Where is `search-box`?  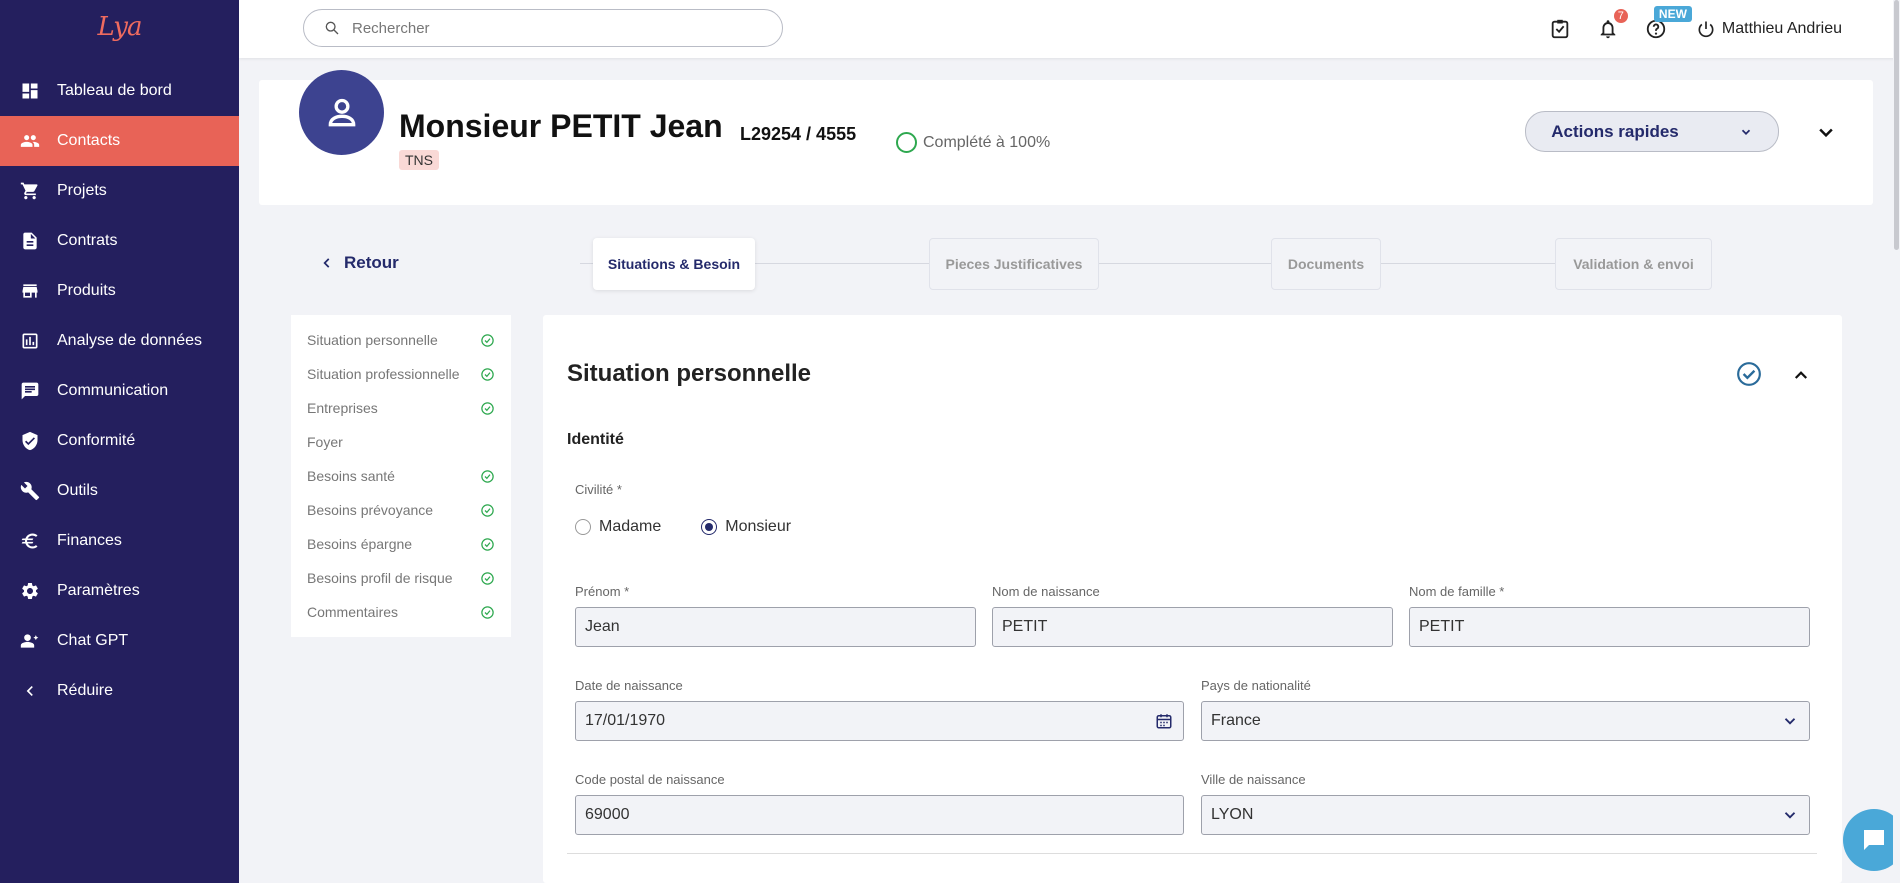 search-box is located at coordinates (543, 28).